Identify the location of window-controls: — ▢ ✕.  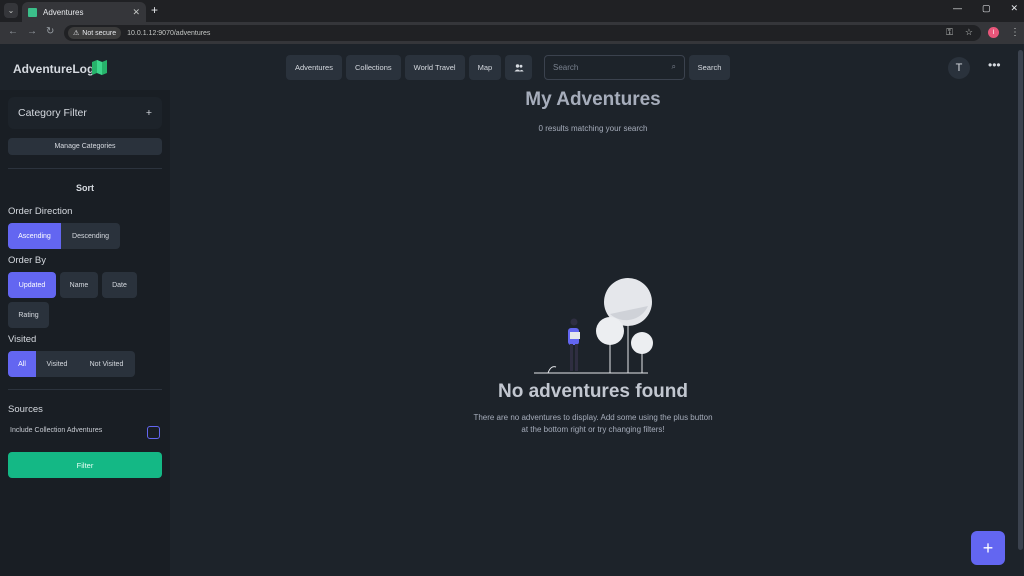
(985, 8).